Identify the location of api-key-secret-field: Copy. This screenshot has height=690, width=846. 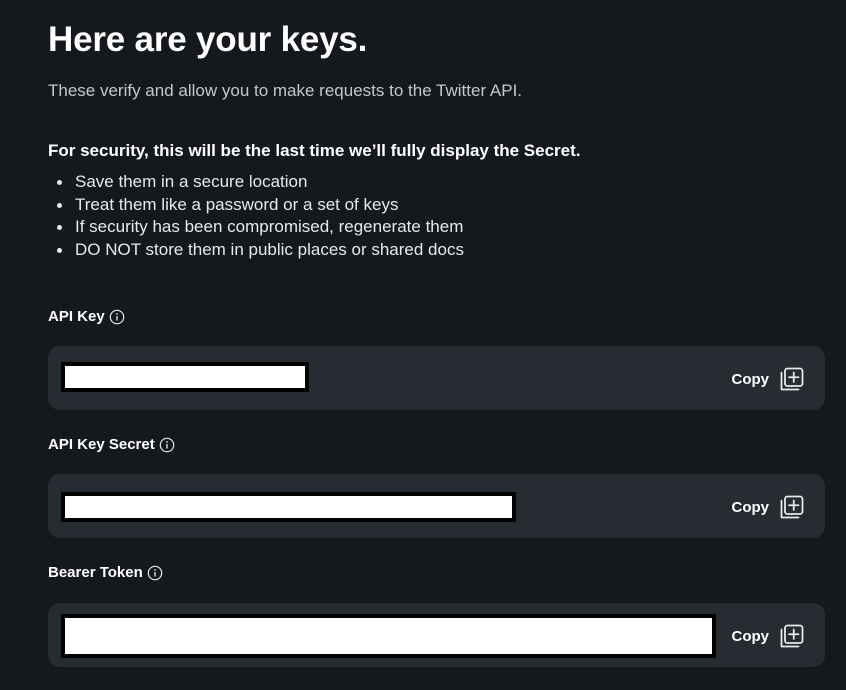
(436, 506).